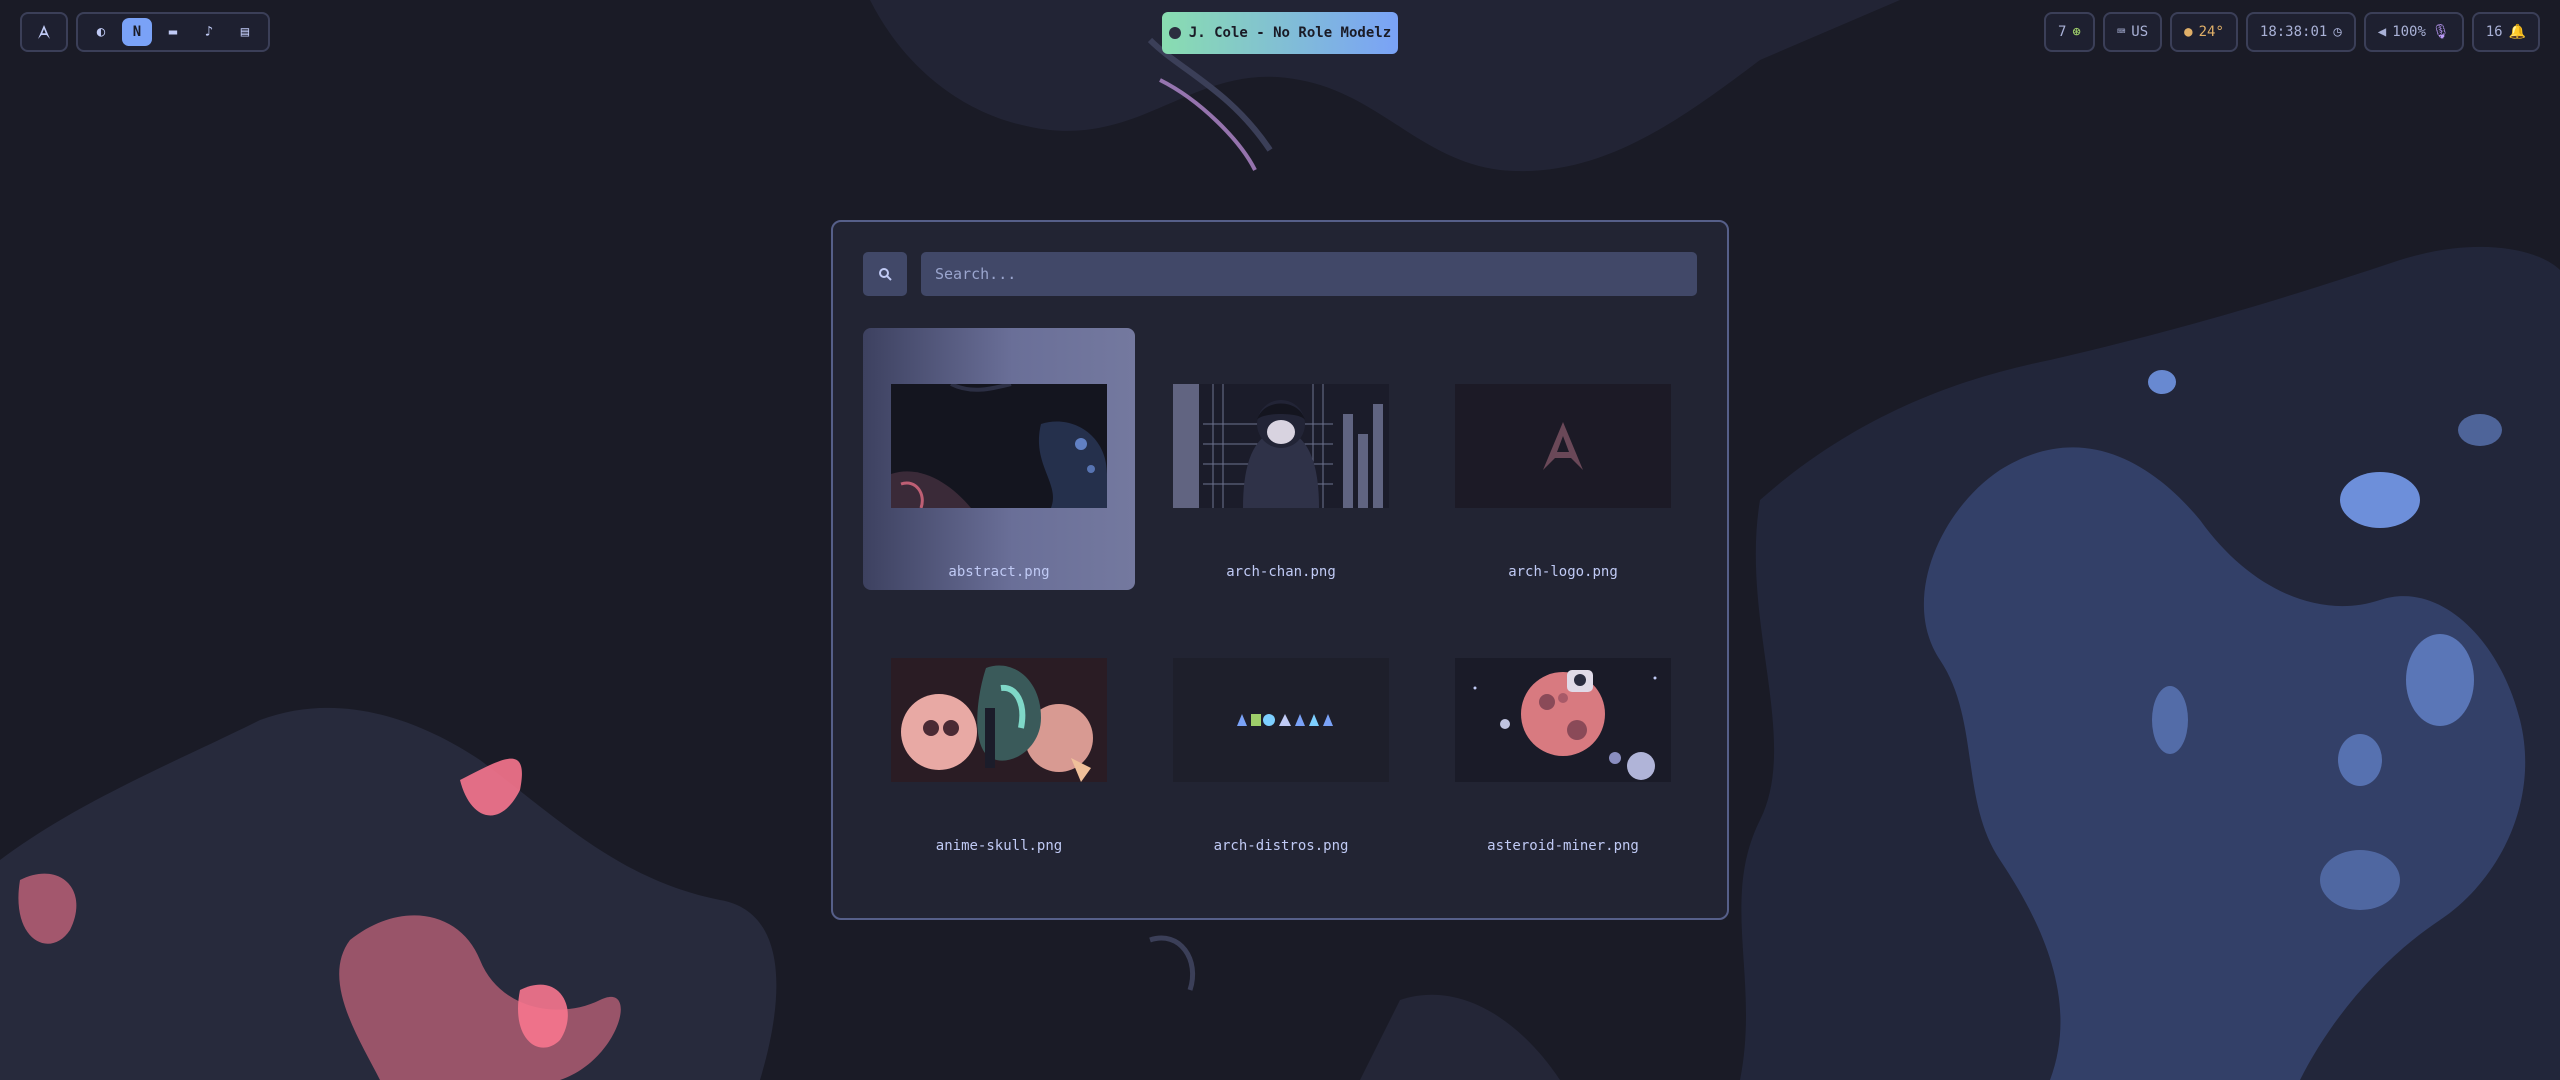 Image resolution: width=2560 pixels, height=1080 pixels. I want to click on search-button, so click(885, 274).